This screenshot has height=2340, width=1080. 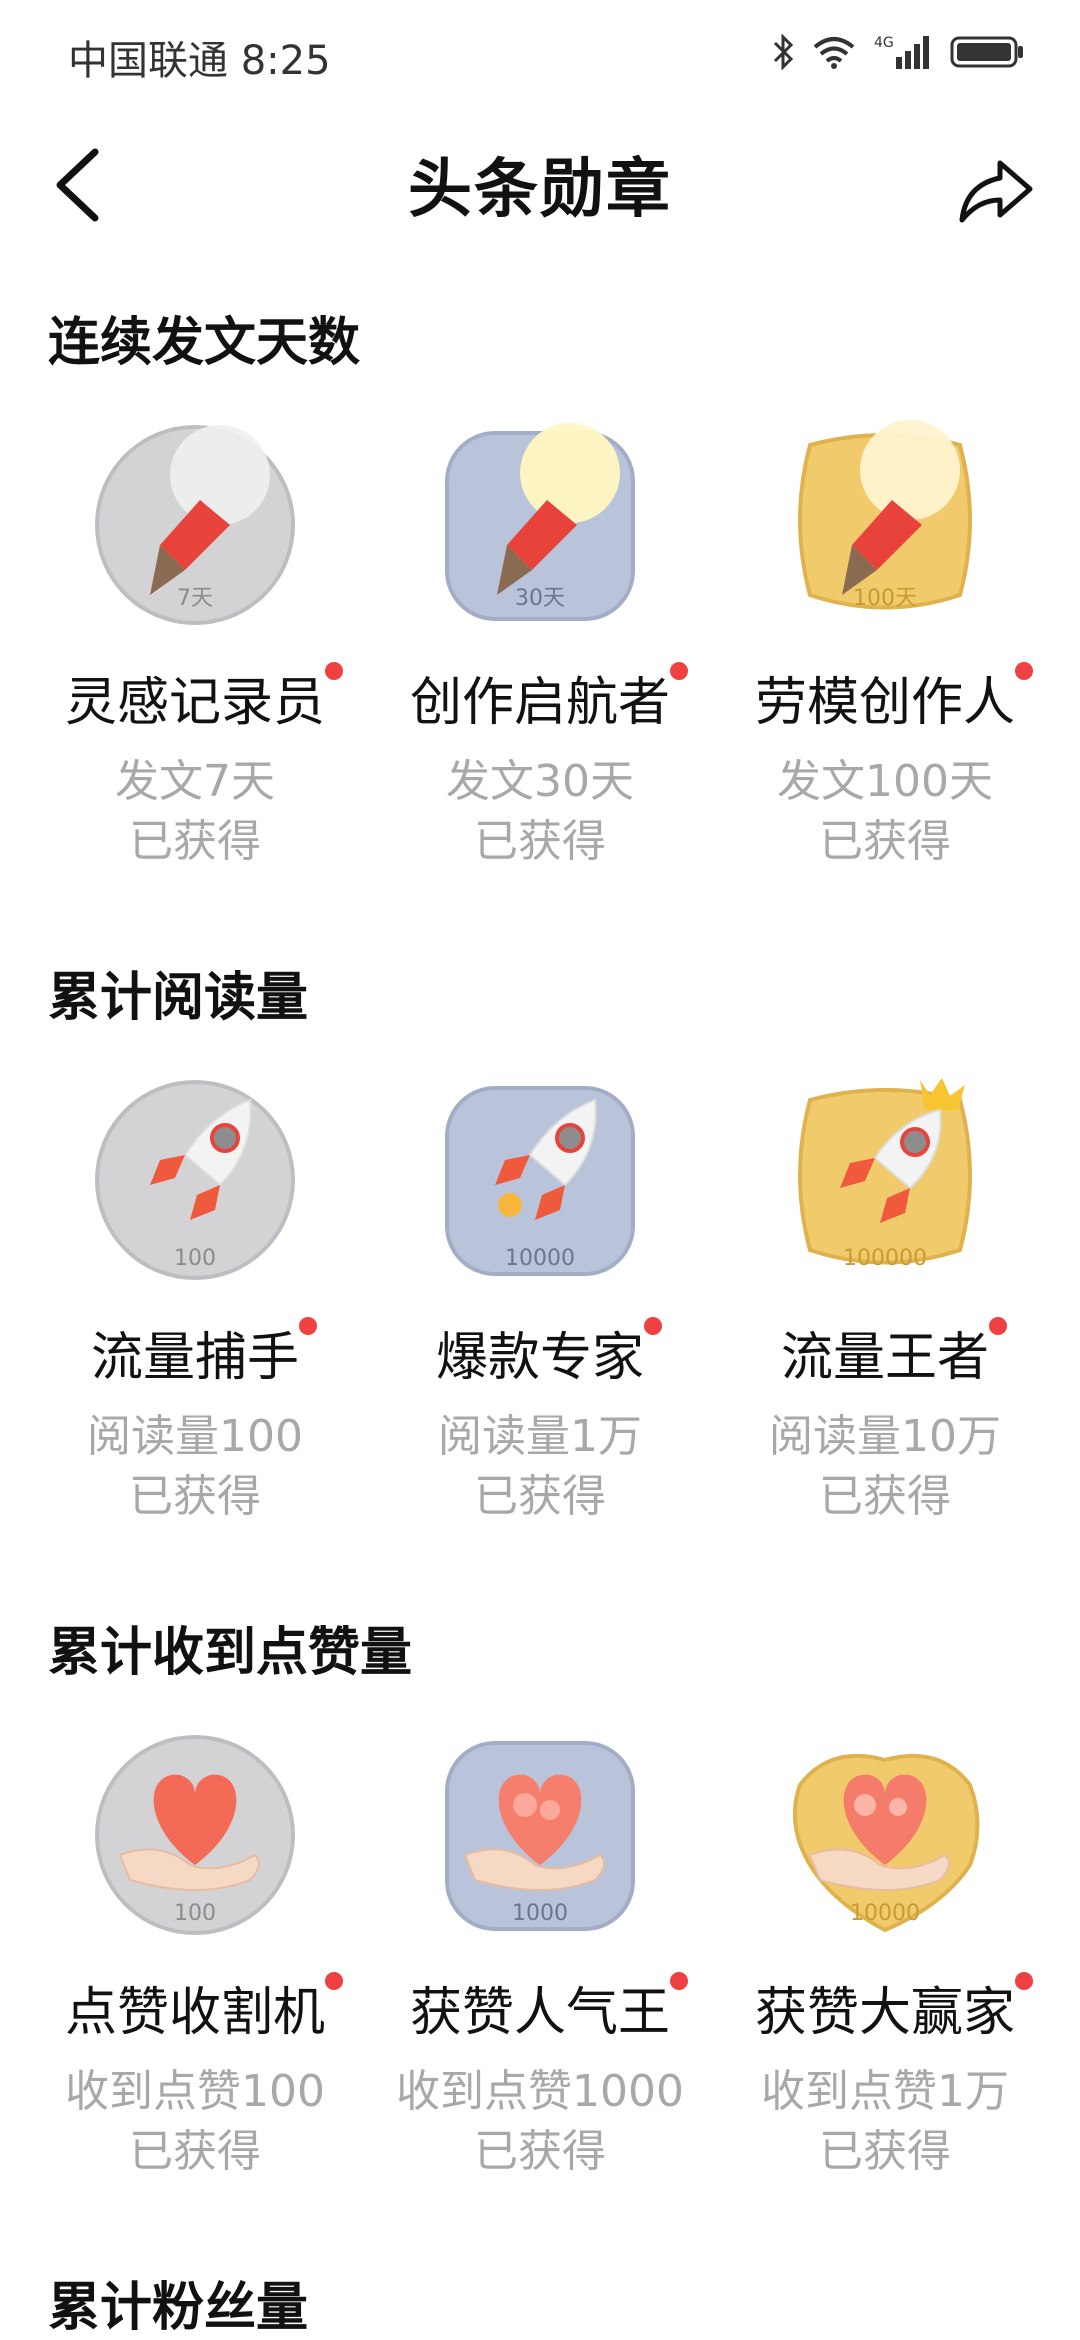 What do you see at coordinates (783, 52) in the screenshot?
I see `bluetooth-icon` at bounding box center [783, 52].